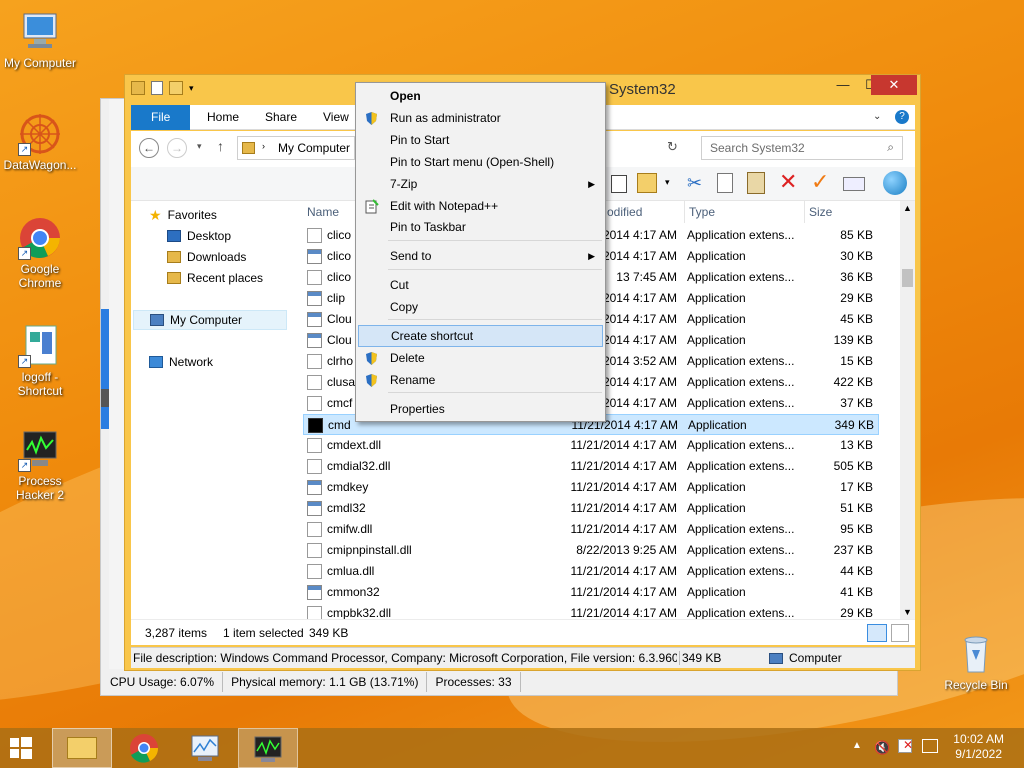  What do you see at coordinates (978, 747) in the screenshot?
I see `system-clock: 10:02 AM 9/1/2022` at bounding box center [978, 747].